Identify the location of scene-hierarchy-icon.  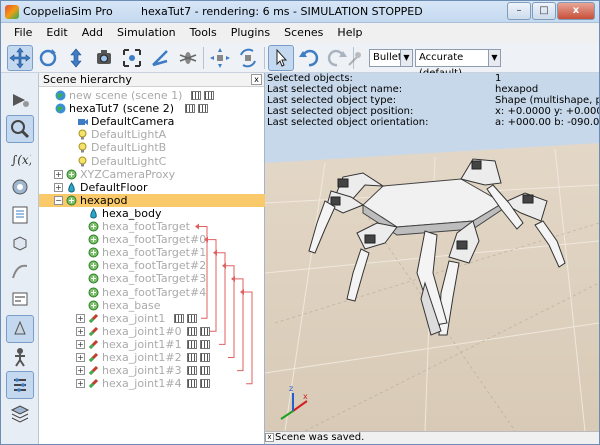
(20, 129).